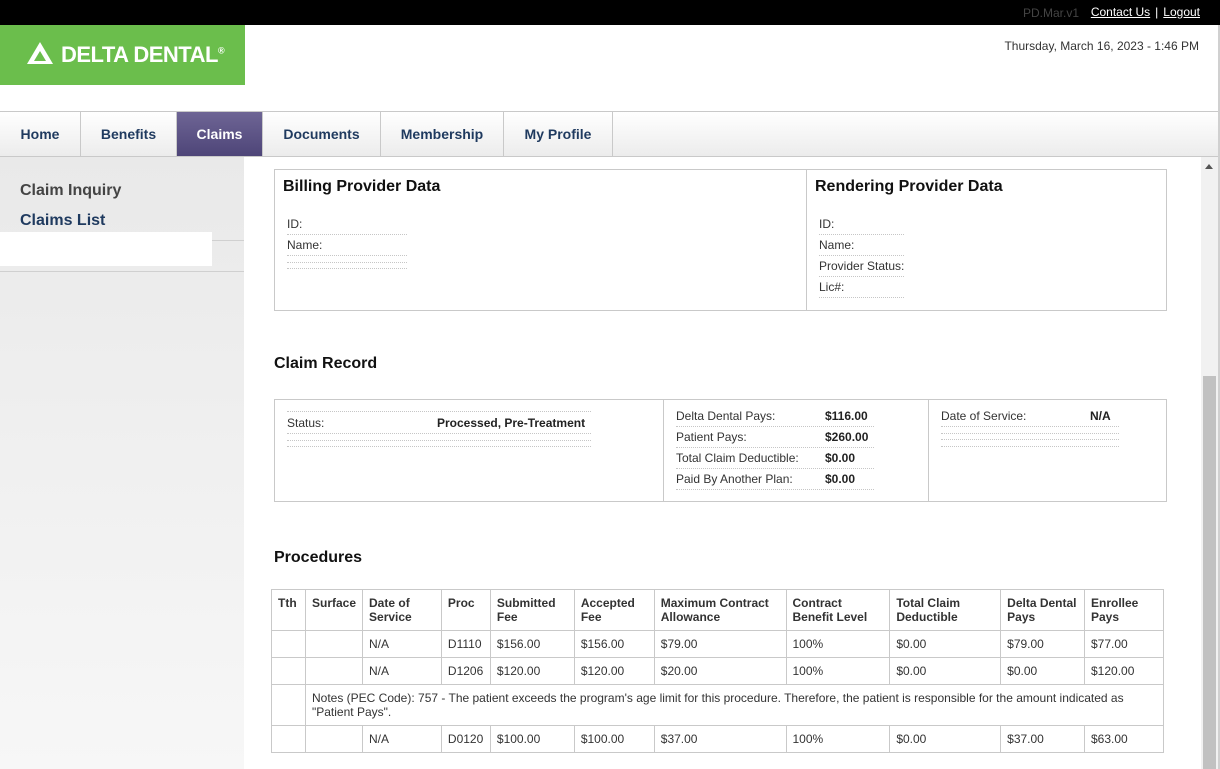  I want to click on billing-provider-title: Billing Provider Data, so click(362, 186).